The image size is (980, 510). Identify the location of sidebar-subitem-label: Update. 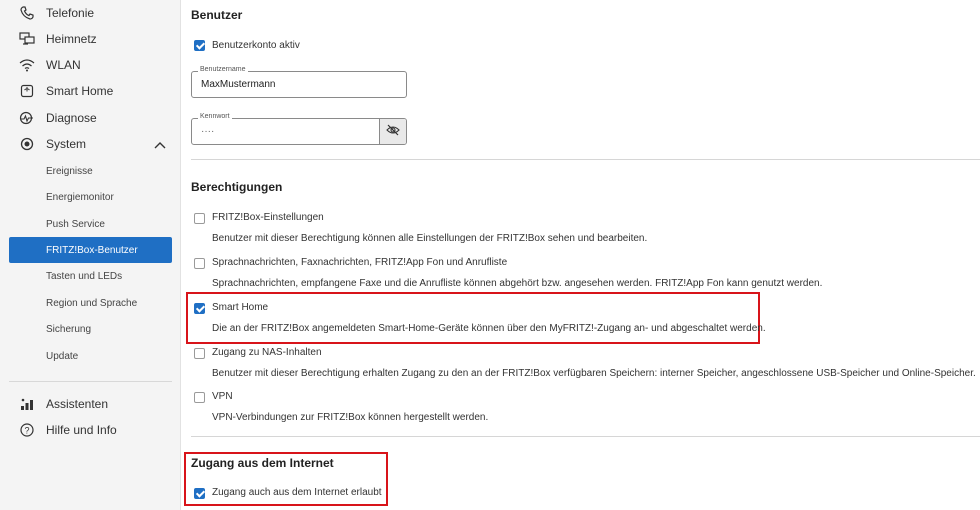
(62, 356).